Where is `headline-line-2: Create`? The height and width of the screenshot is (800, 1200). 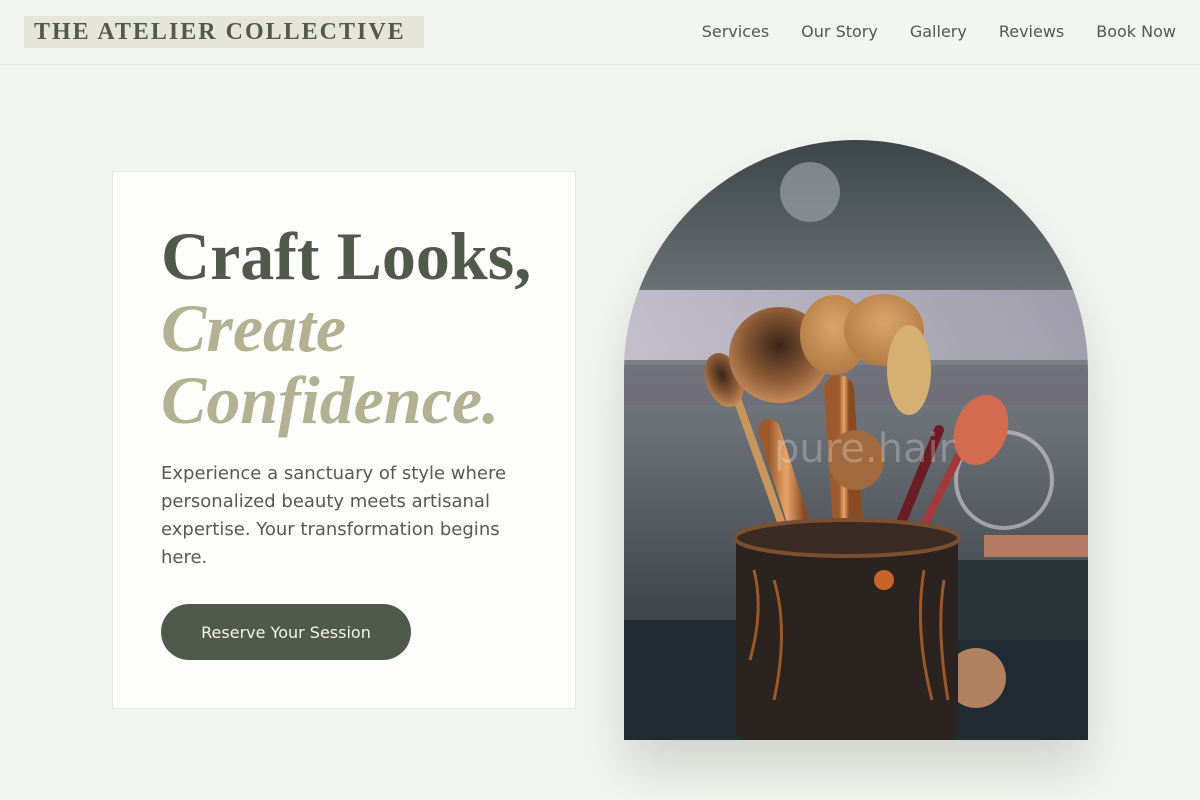 headline-line-2: Create is located at coordinates (254, 328).